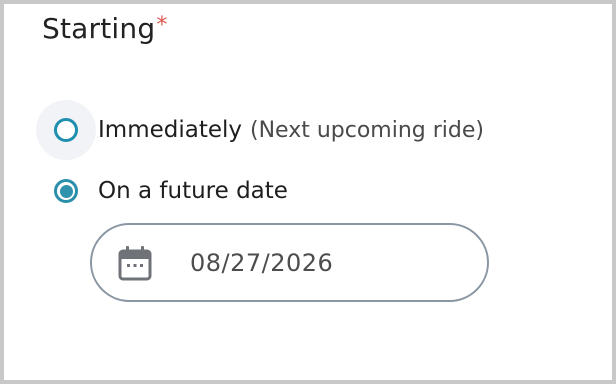 This screenshot has height=384, width=616. Describe the element at coordinates (170, 130) in the screenshot. I see `option-immediately-label-text: Immediately` at that location.